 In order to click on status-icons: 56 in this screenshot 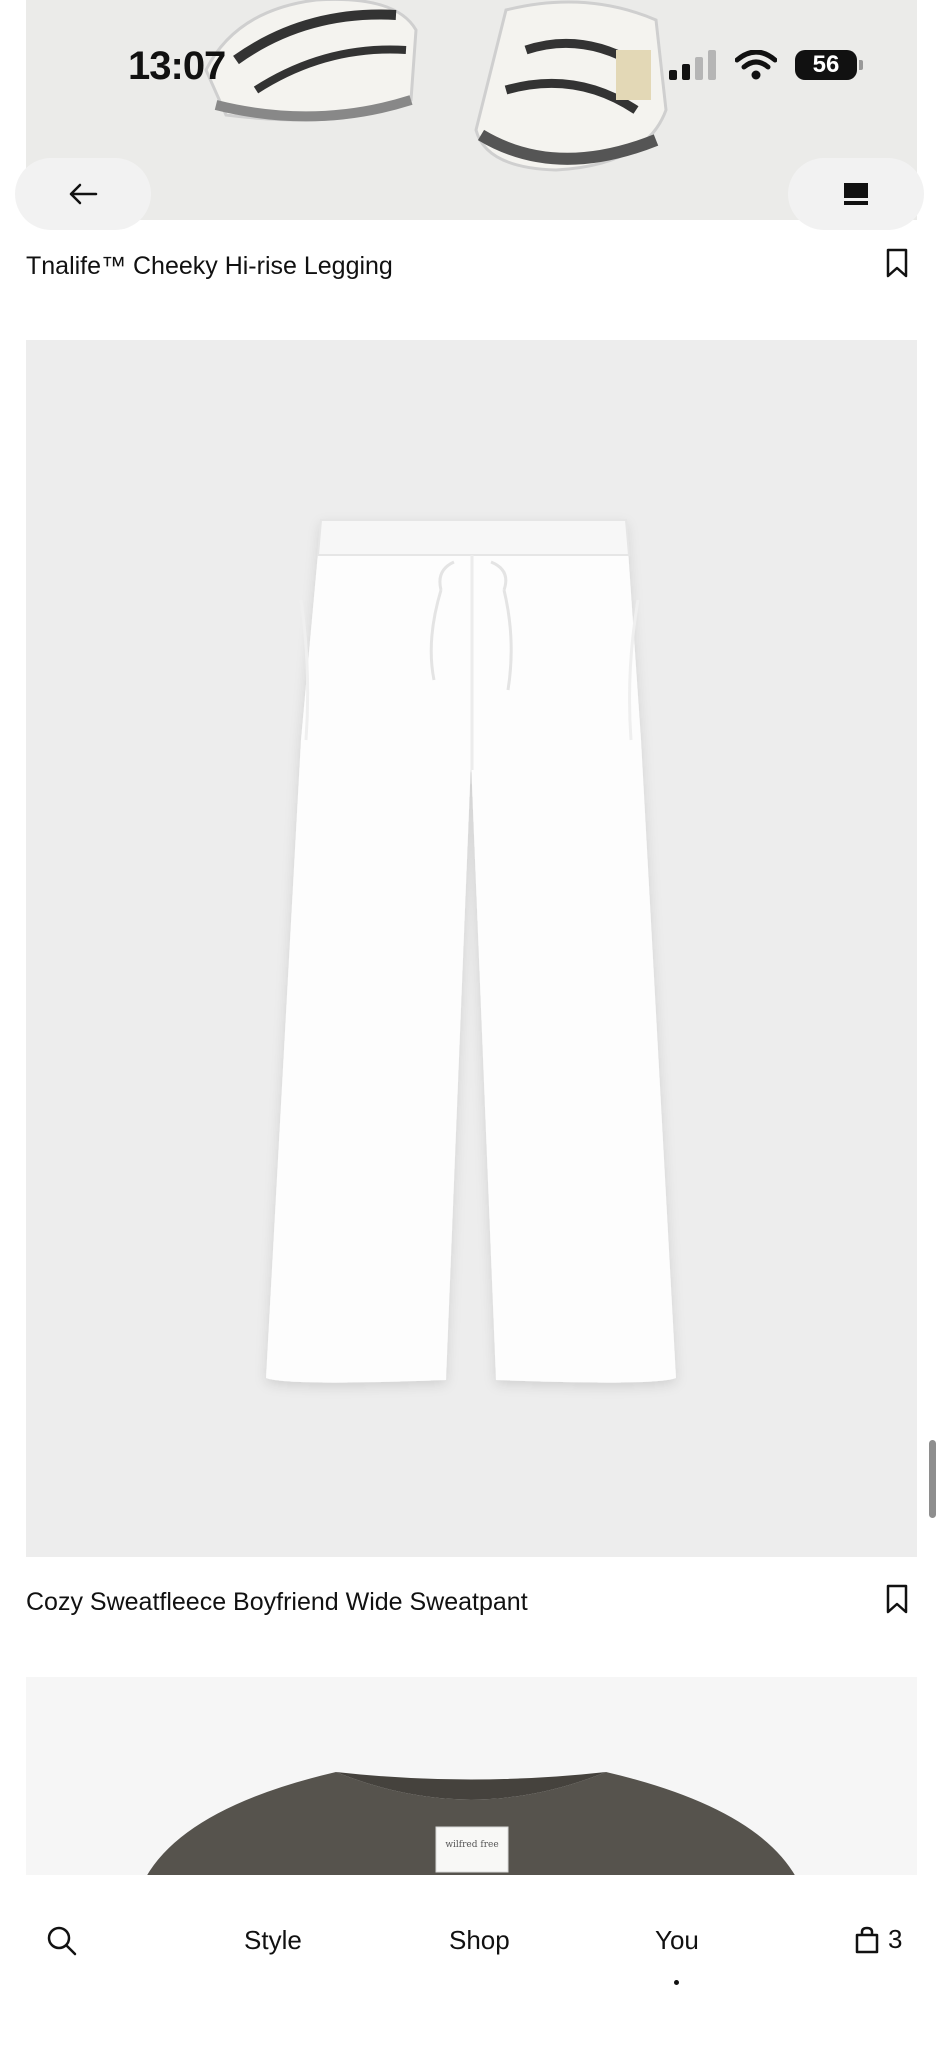, I will do `click(766, 65)`.